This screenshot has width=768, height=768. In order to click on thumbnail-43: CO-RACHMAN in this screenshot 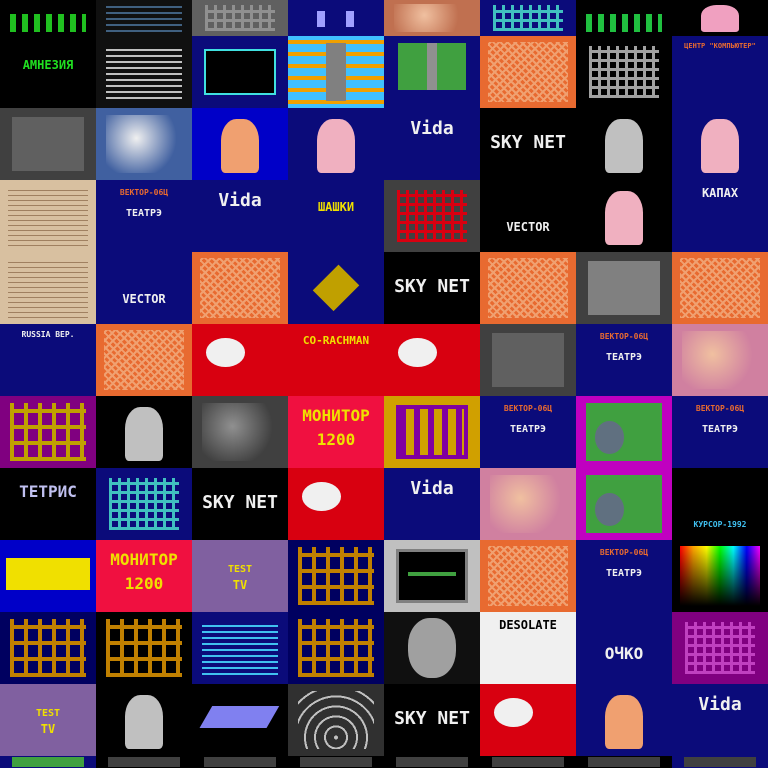, I will do `click(336, 360)`.